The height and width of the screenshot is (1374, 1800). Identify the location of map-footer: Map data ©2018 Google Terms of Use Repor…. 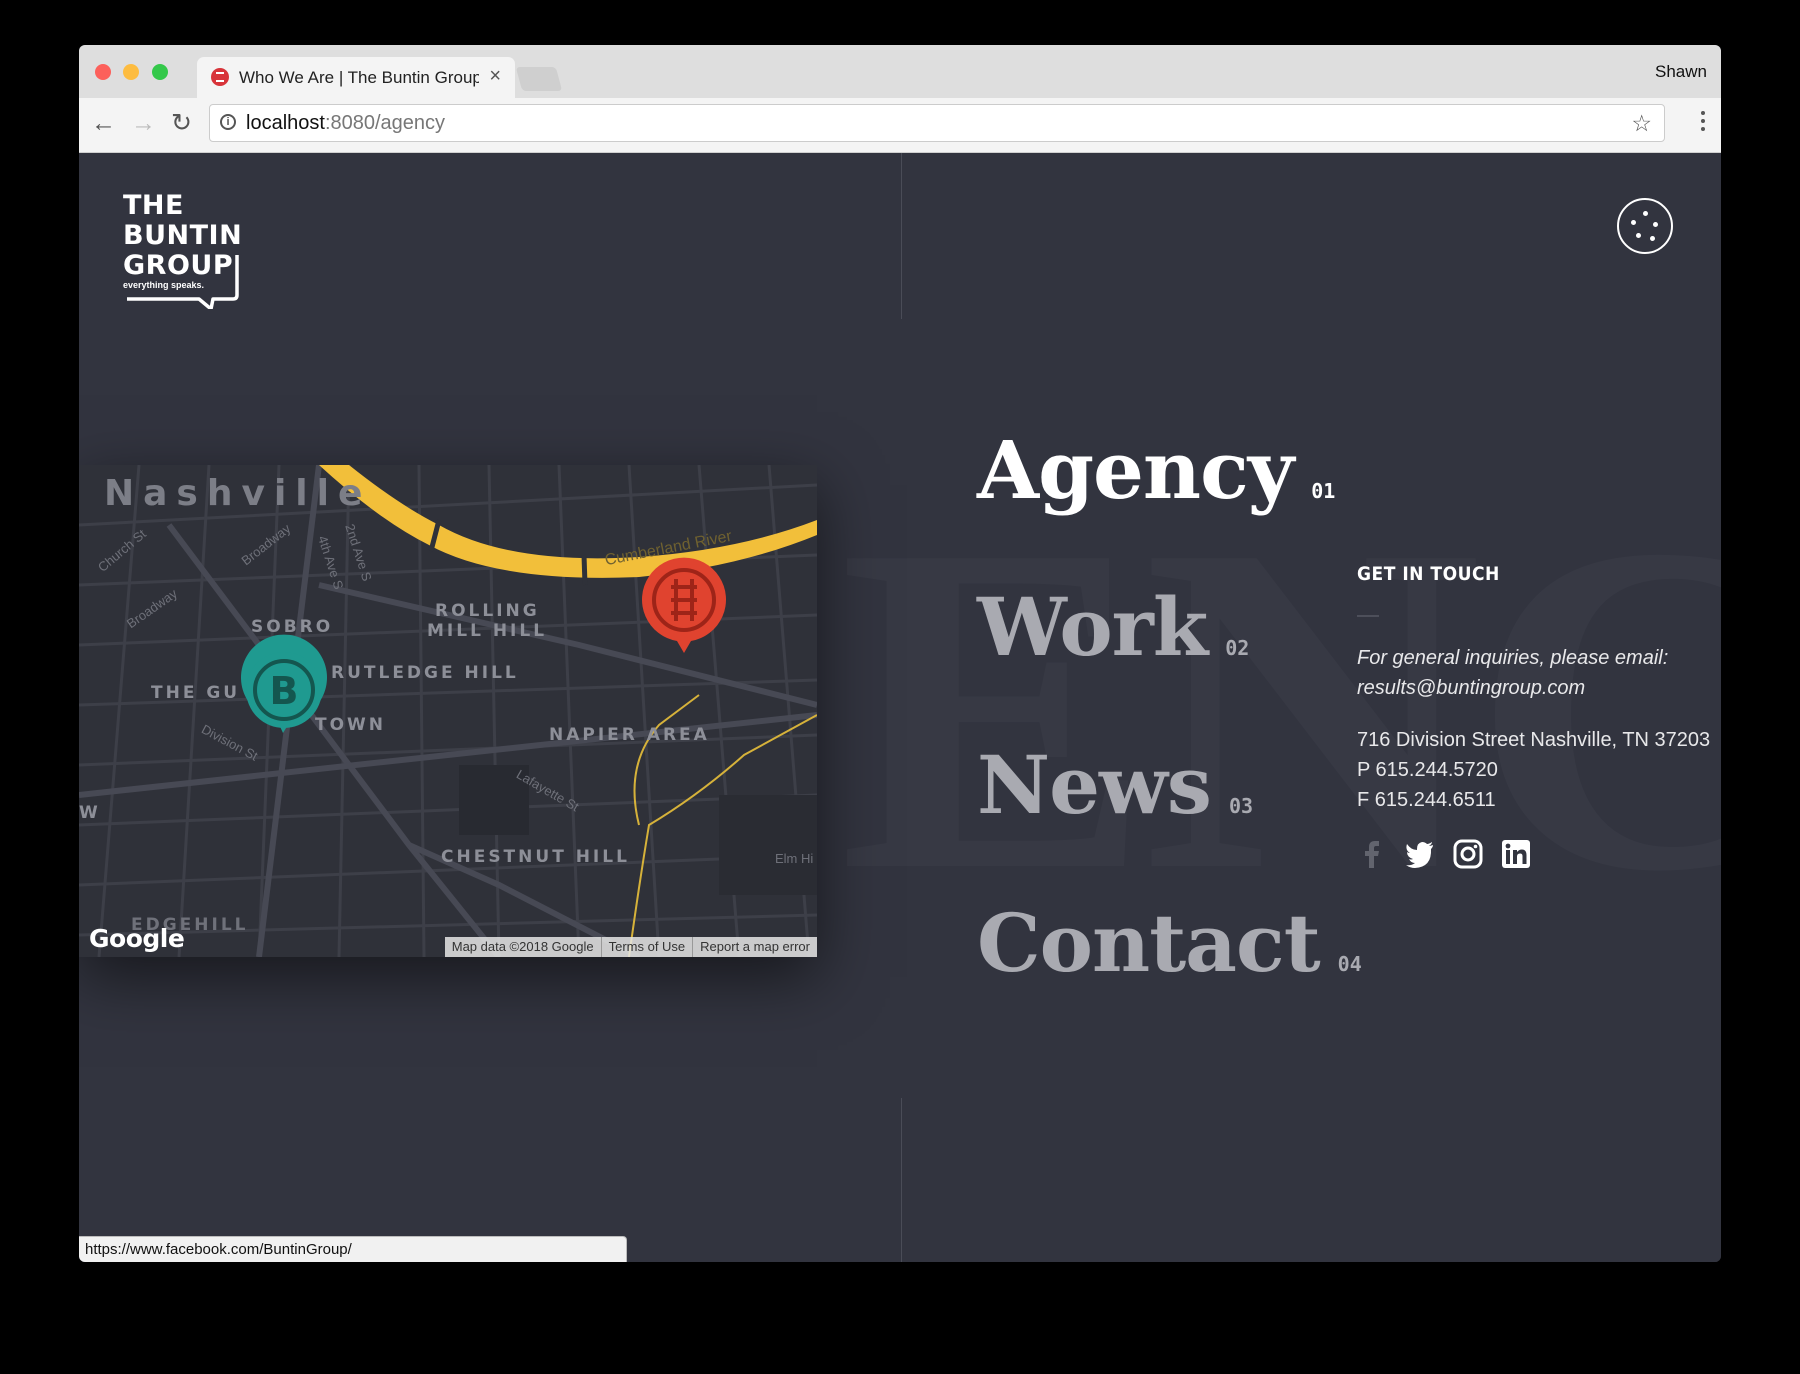
(630, 947).